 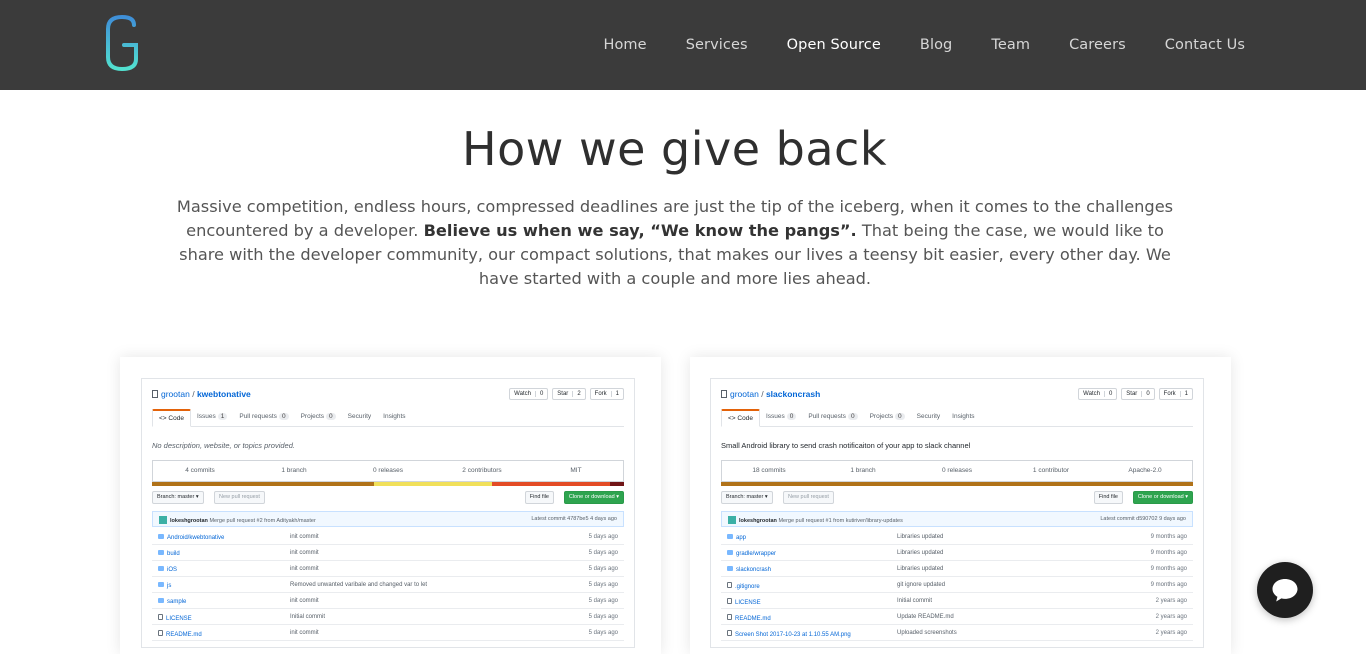 I want to click on file-name: Screen Shot 2017-10-23 at 1.10.55 AM.png, so click(x=789, y=634).